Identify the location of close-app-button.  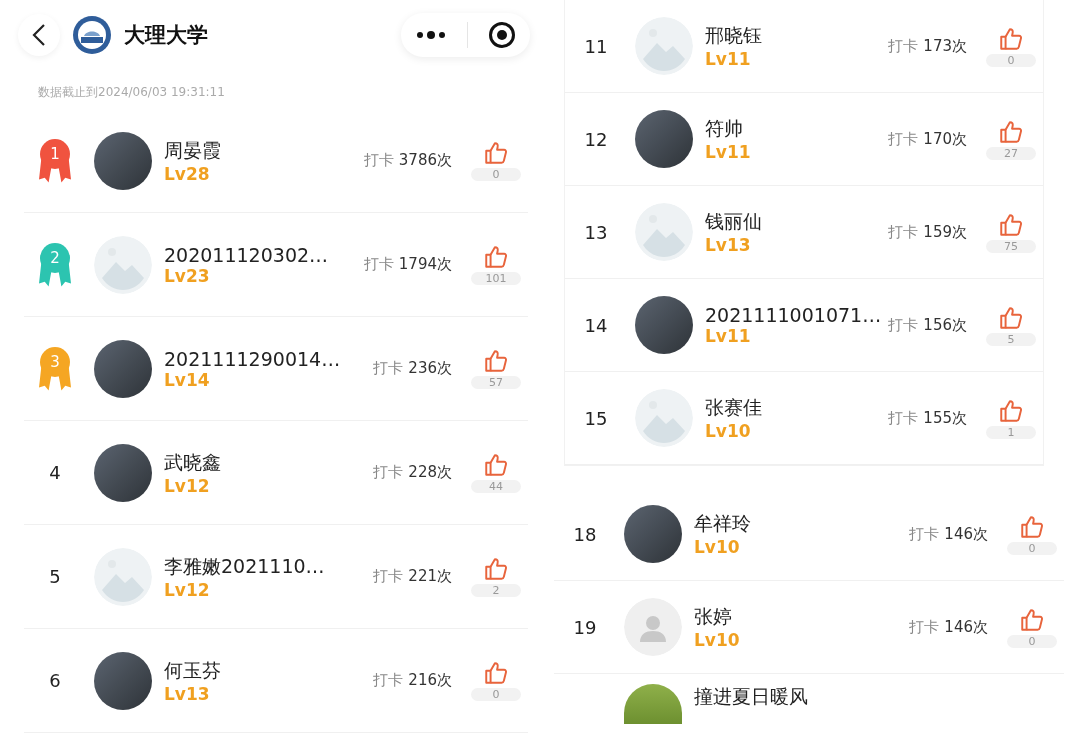
(502, 35).